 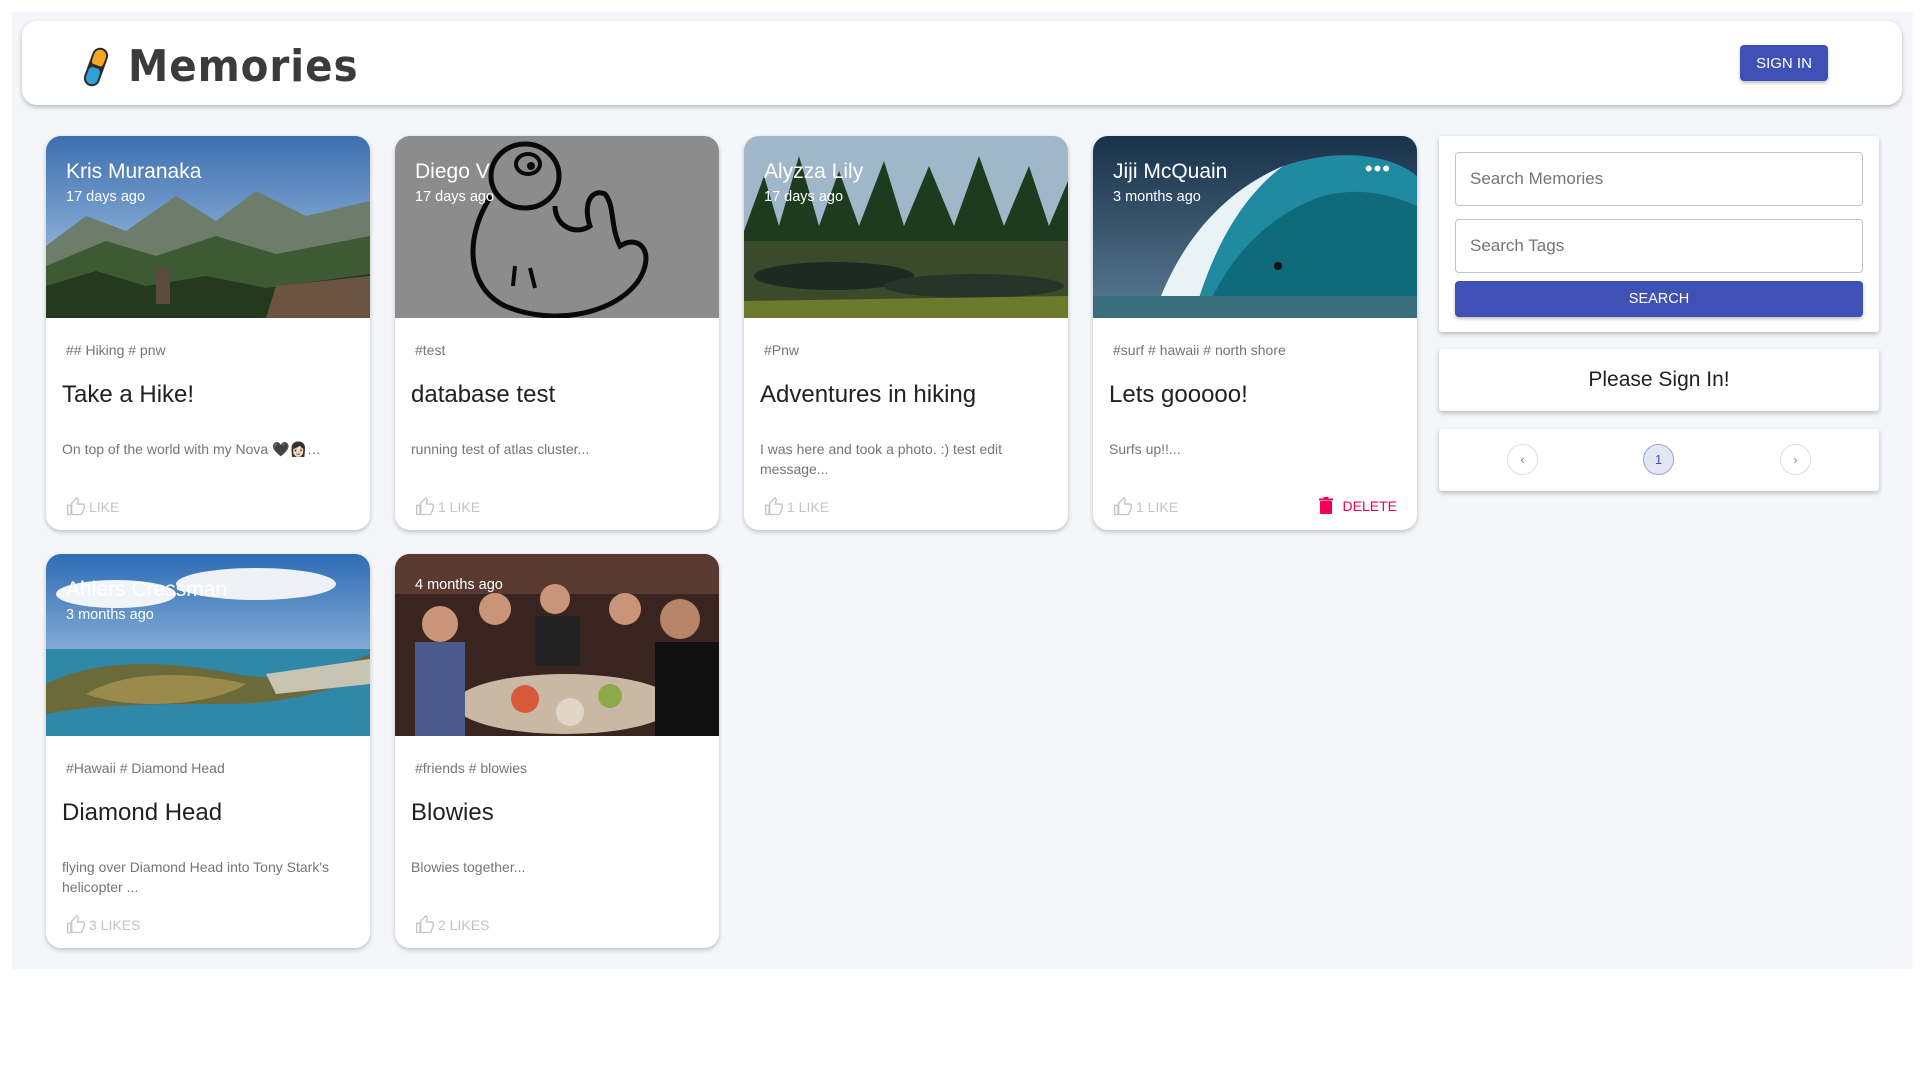 I want to click on post-author: Alyzza Lily, so click(x=814, y=171).